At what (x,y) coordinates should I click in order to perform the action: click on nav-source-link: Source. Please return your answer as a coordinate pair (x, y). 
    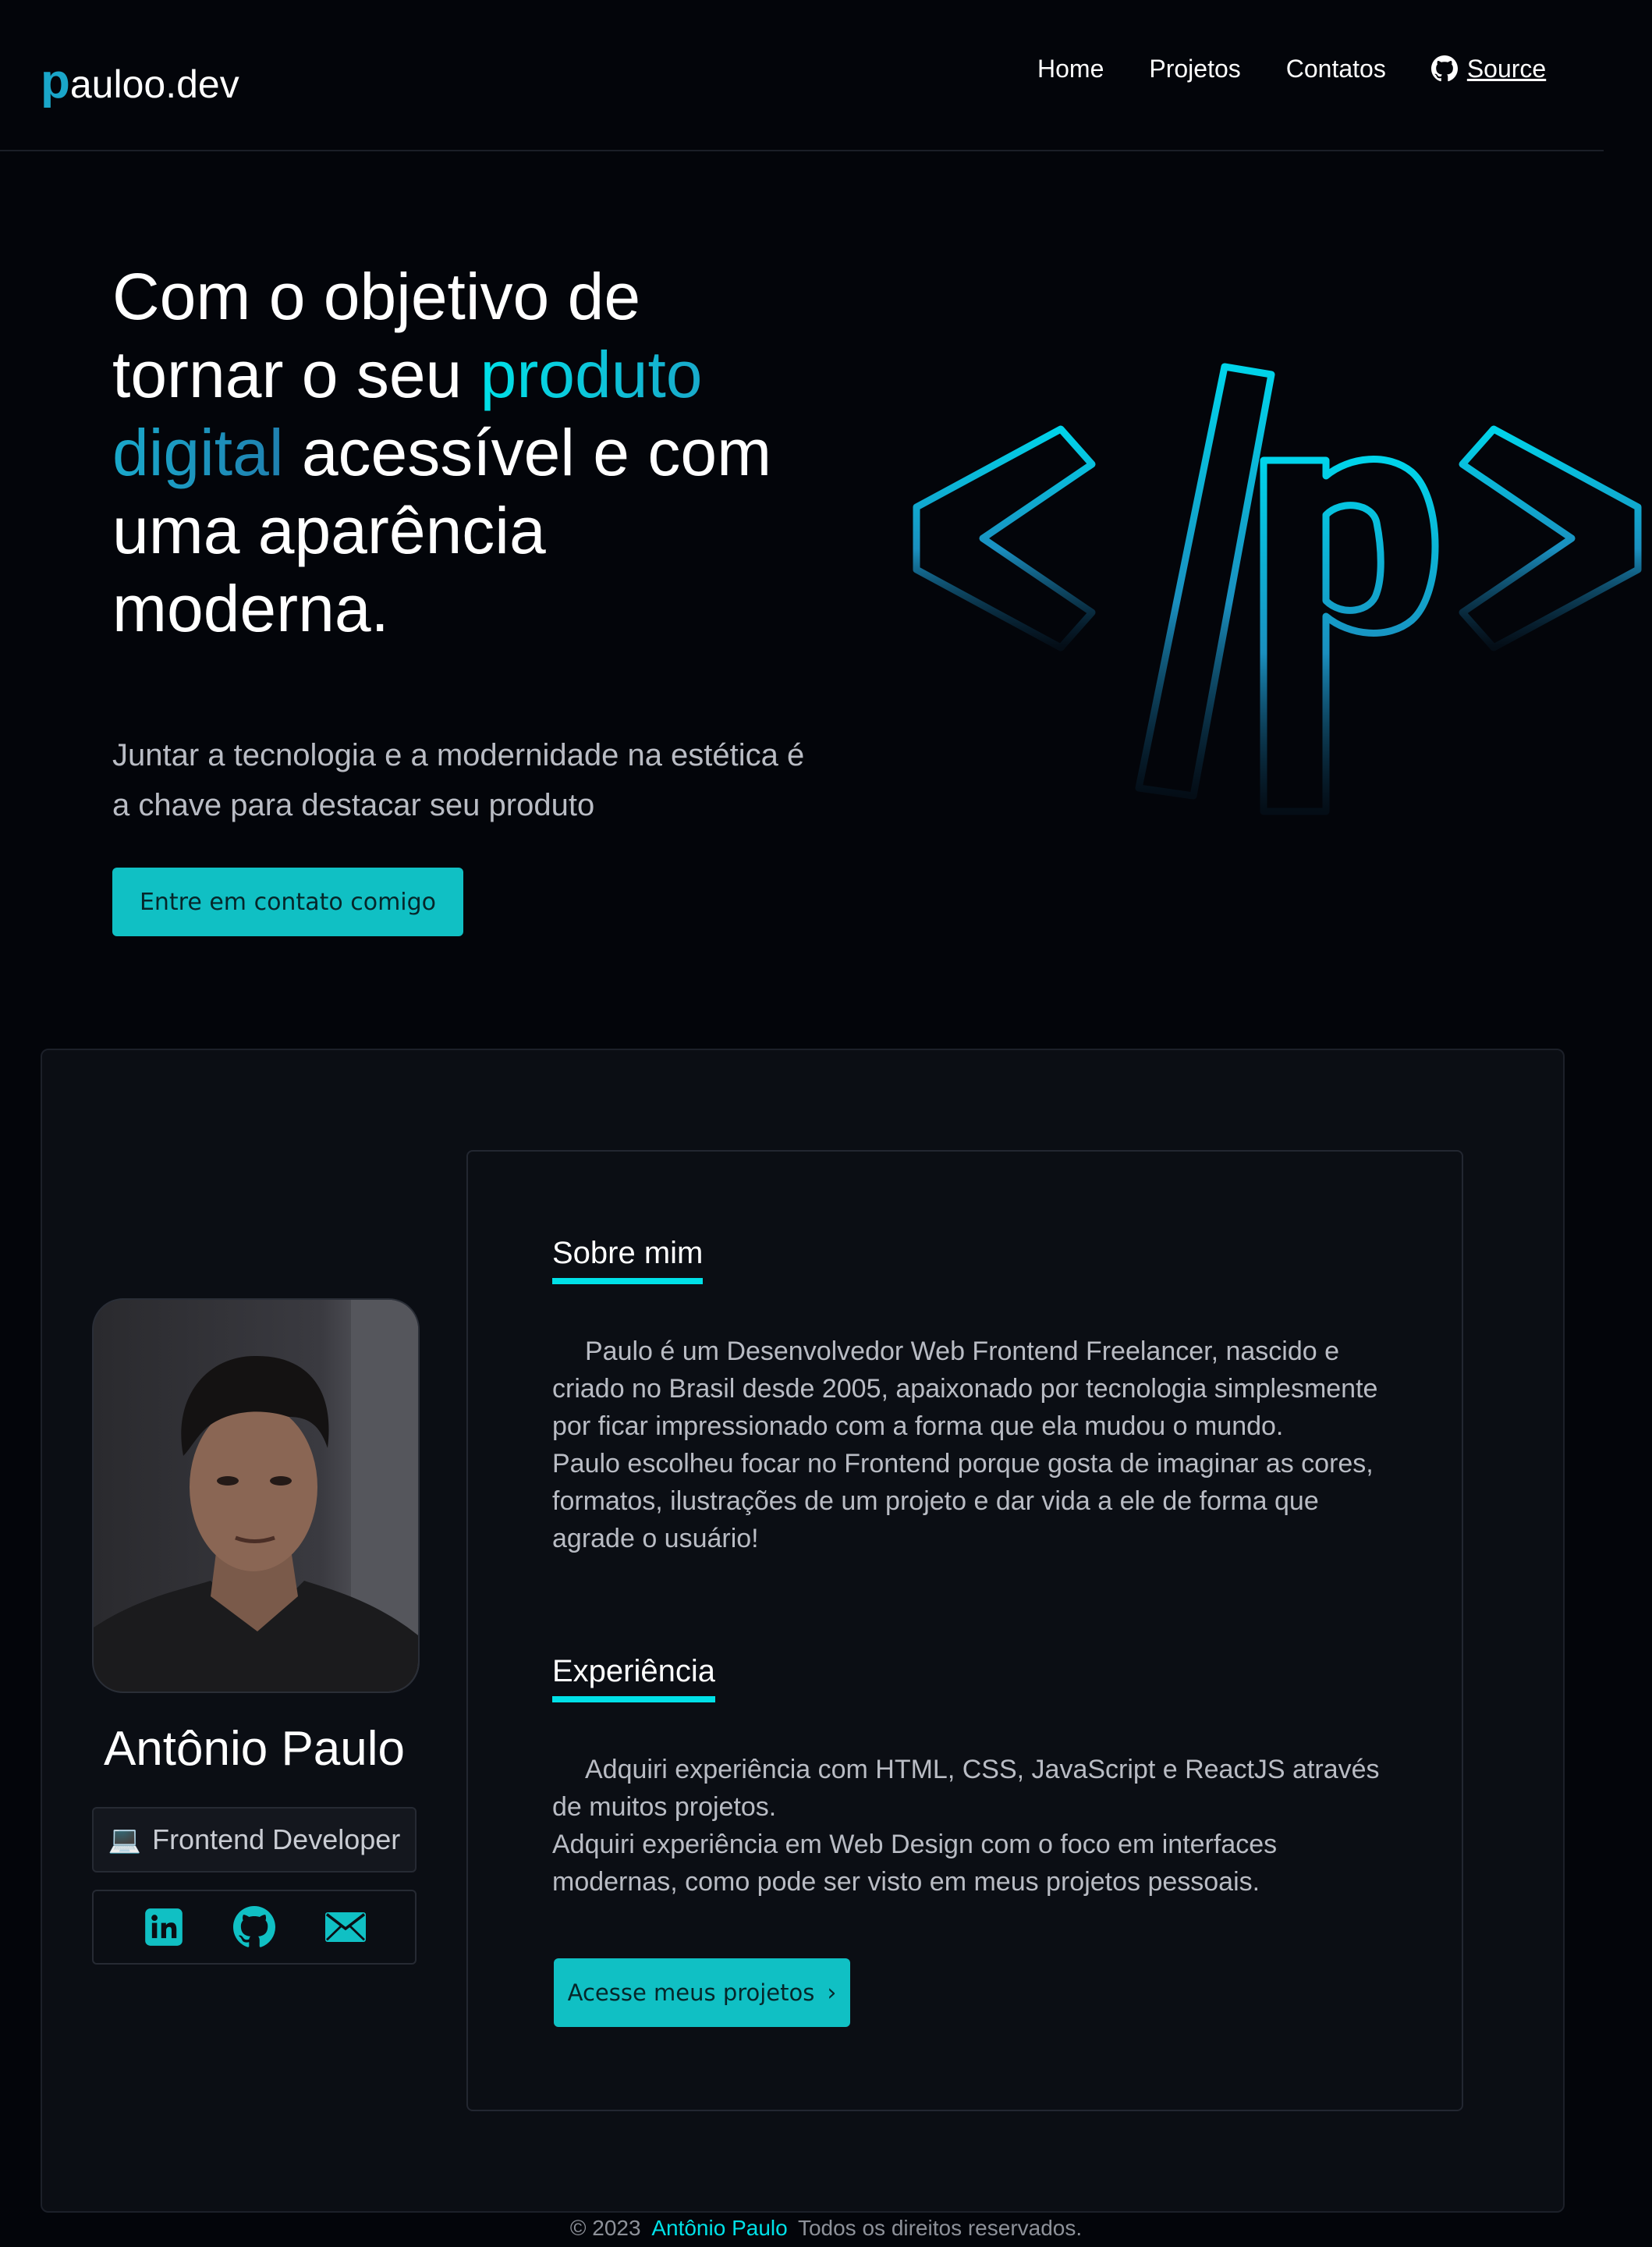
    Looking at the image, I should click on (1488, 68).